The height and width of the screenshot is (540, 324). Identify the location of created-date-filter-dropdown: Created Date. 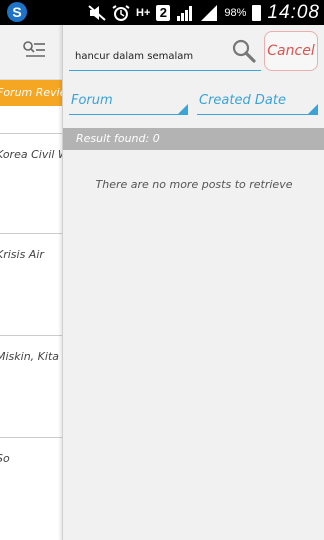
(257, 103).